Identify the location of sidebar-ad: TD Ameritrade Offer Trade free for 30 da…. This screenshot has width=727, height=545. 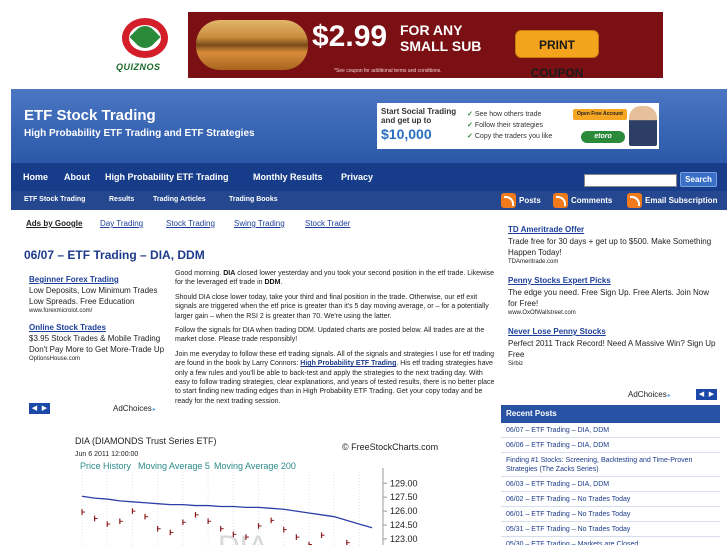
(614, 245).